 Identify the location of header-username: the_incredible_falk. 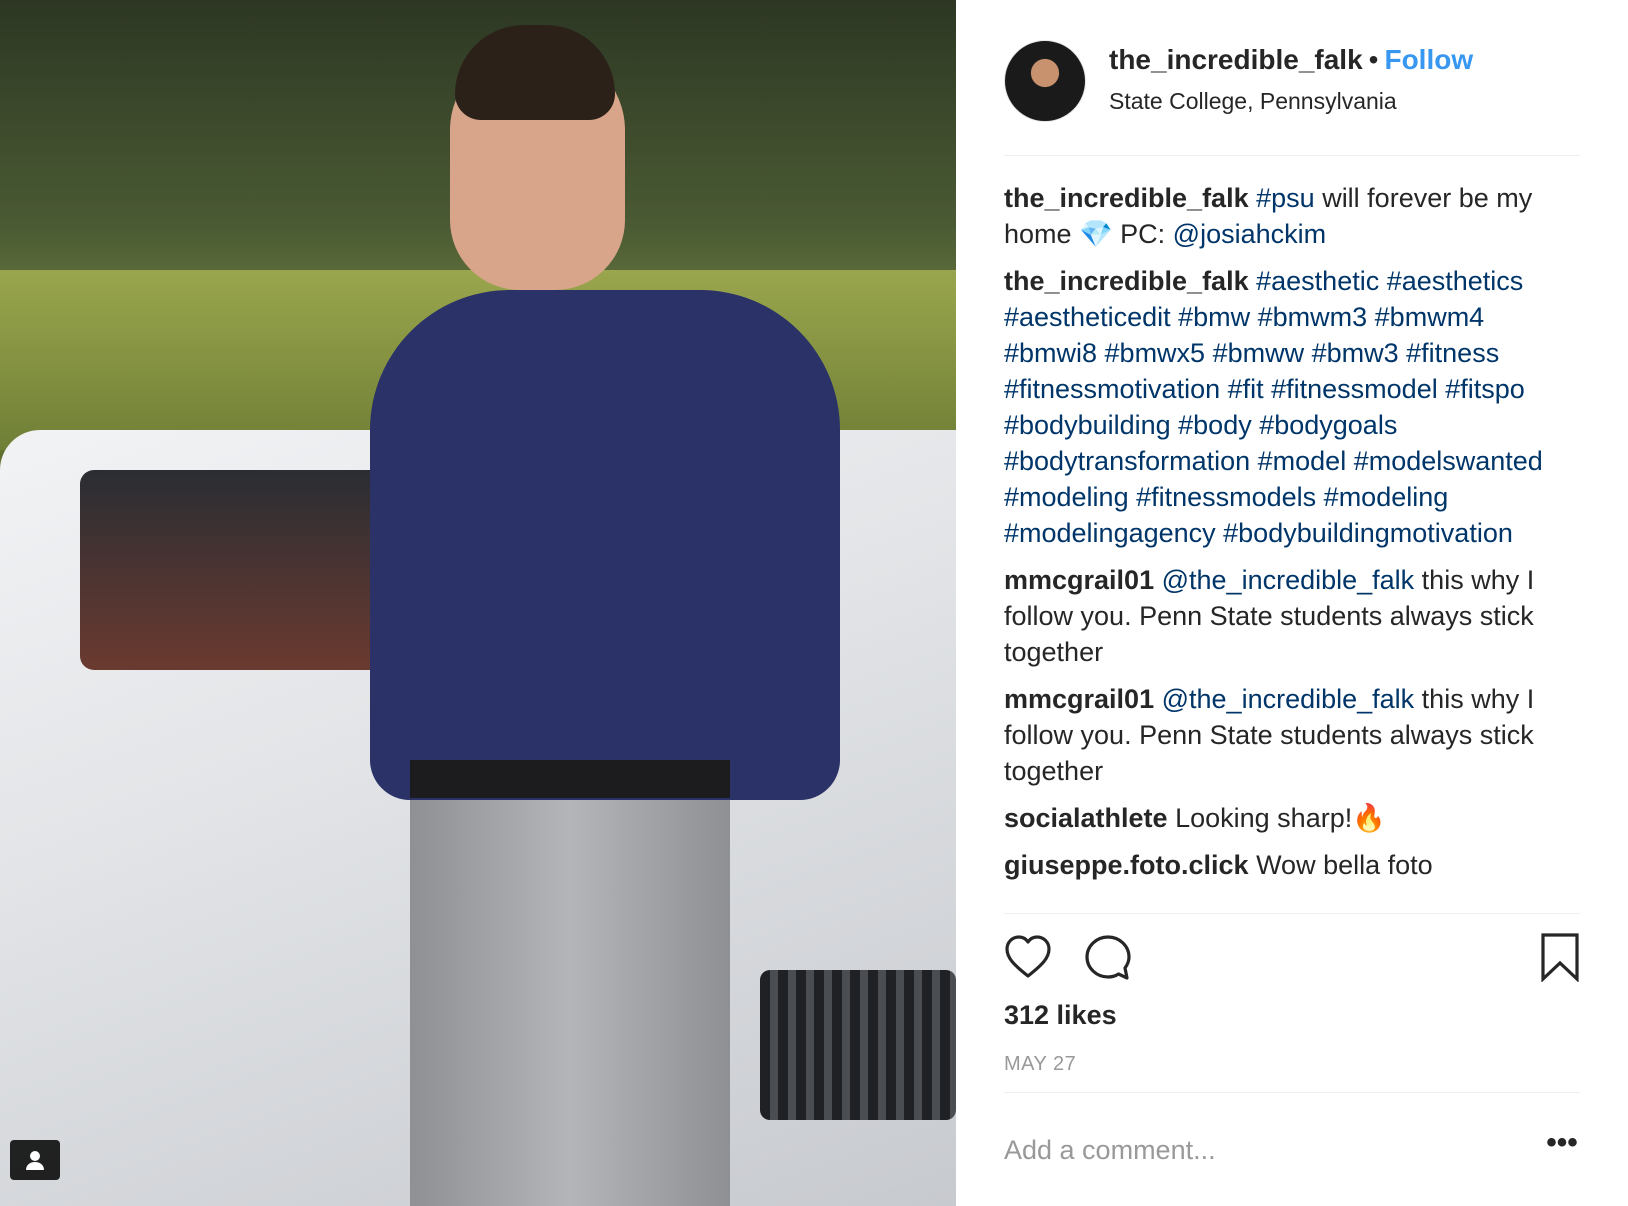
(1236, 59).